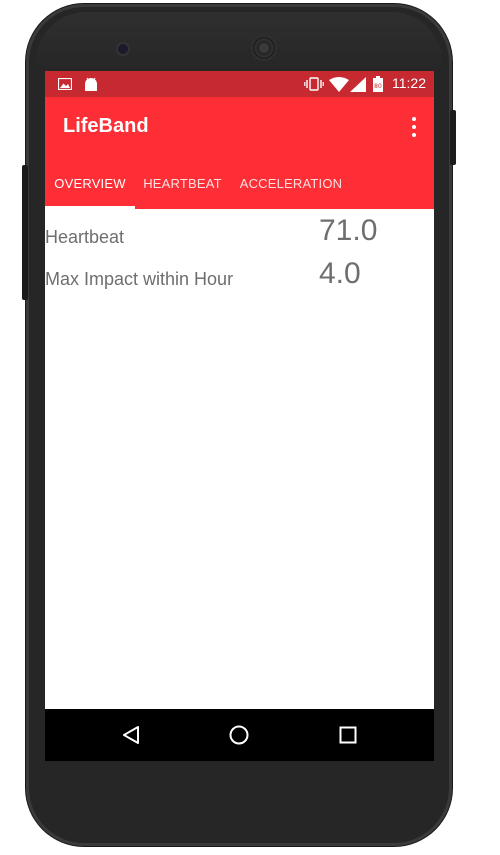 The image size is (500, 855). Describe the element at coordinates (91, 84) in the screenshot. I see `android-icon` at that location.